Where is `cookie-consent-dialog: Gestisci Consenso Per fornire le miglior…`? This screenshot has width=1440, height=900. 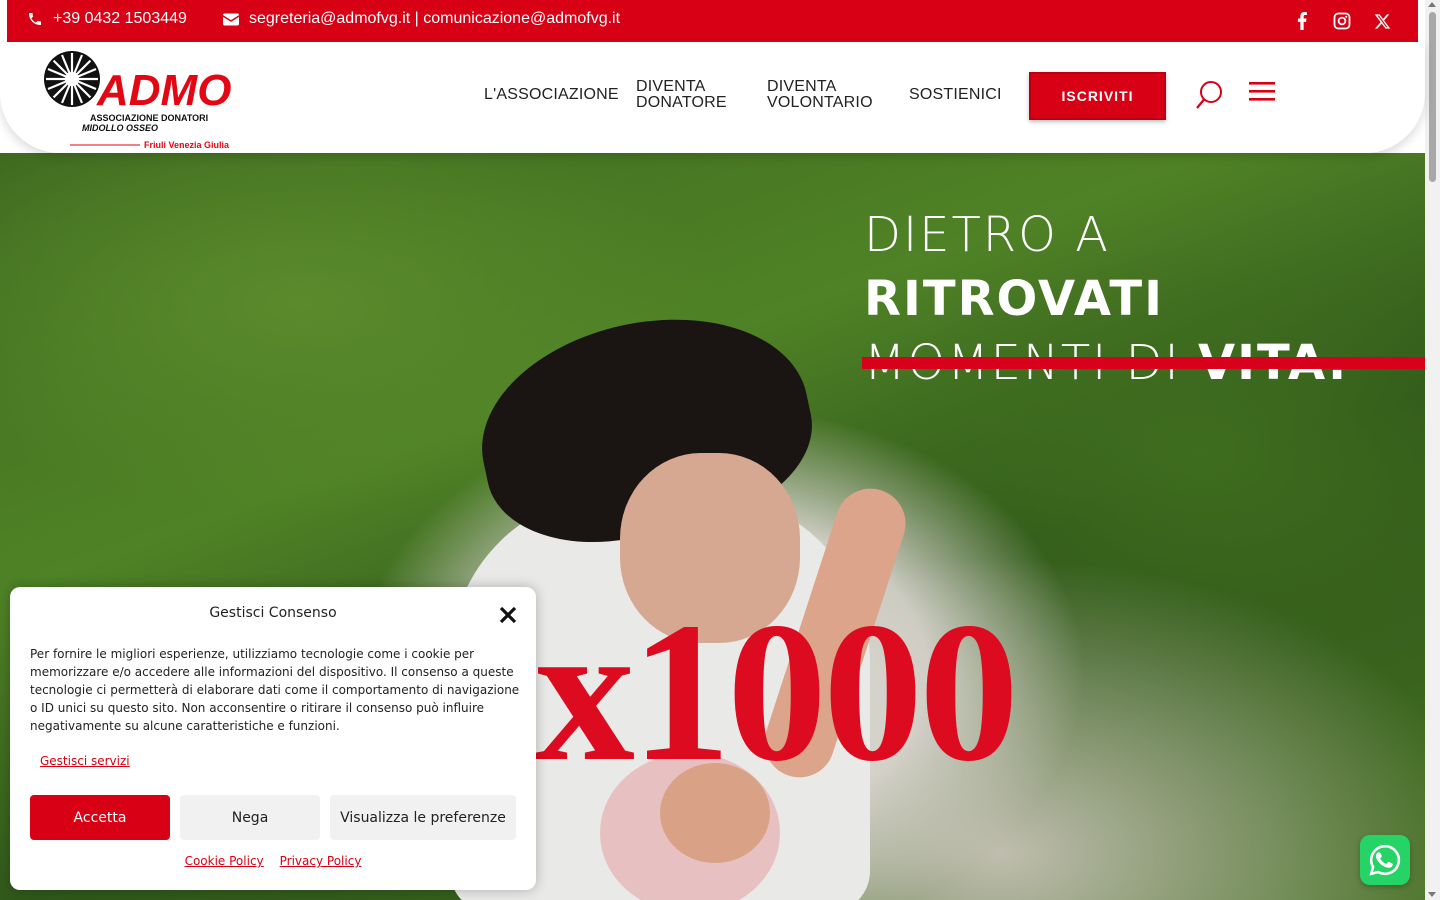
cookie-consent-dialog: Gestisci Consenso Per fornire le miglior… is located at coordinates (273, 738).